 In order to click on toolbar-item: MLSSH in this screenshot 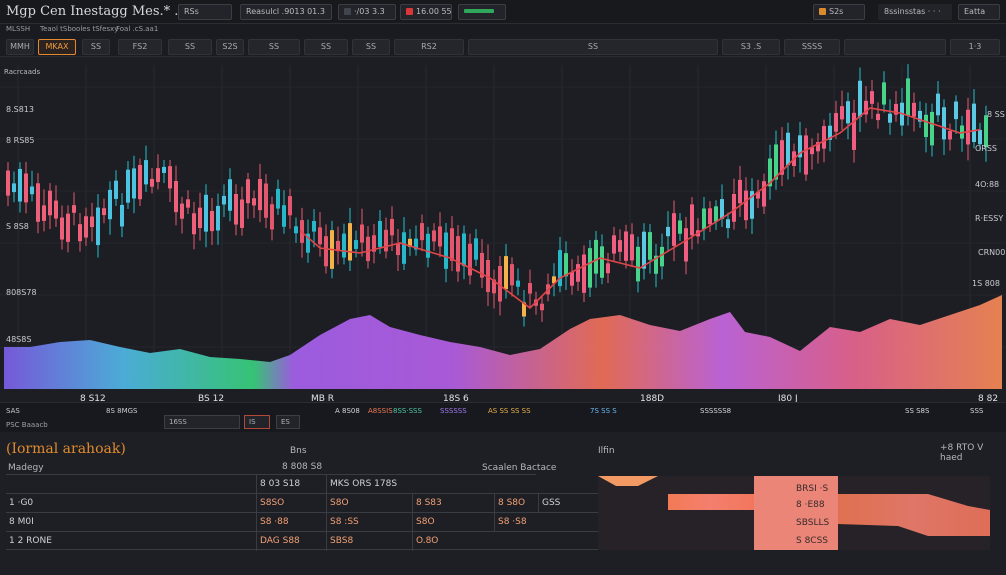, I will do `click(18, 29)`.